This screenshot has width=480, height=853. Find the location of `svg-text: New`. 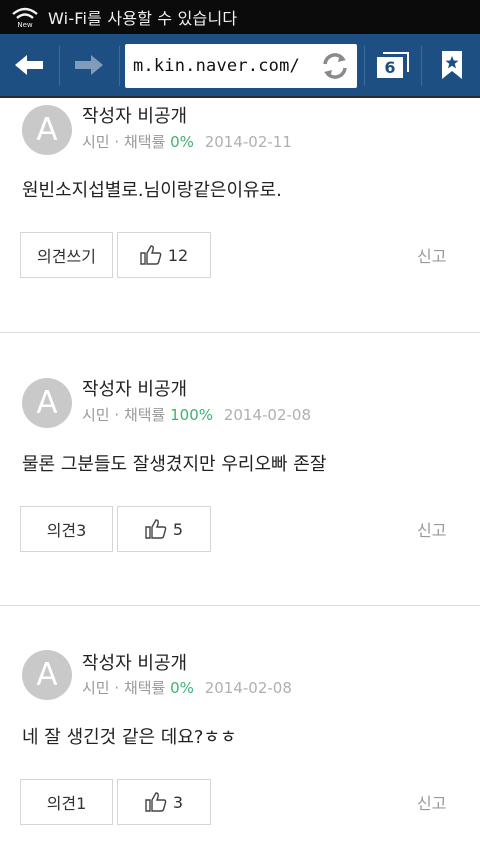

svg-text: New is located at coordinates (25, 24).